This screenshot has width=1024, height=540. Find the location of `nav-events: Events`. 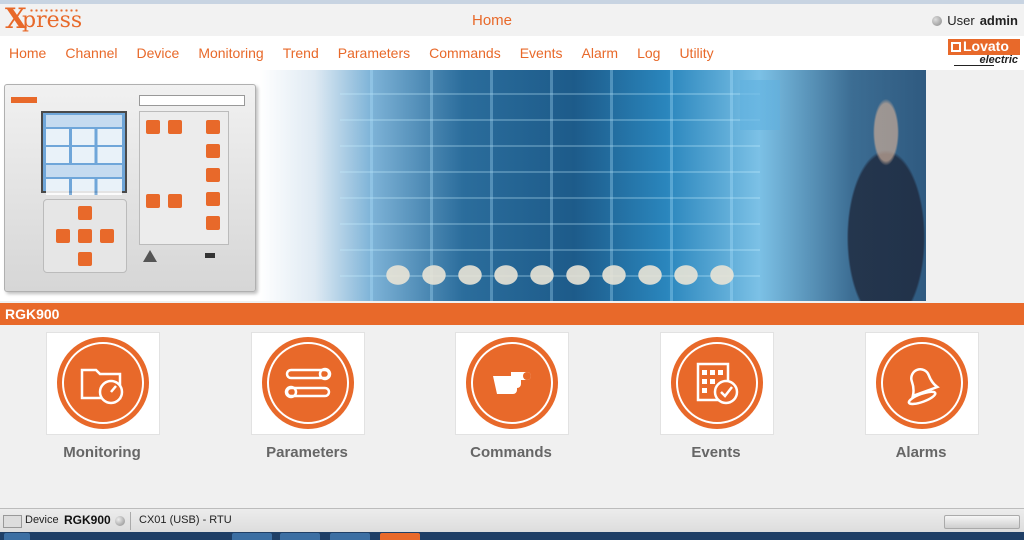

nav-events: Events is located at coordinates (541, 53).